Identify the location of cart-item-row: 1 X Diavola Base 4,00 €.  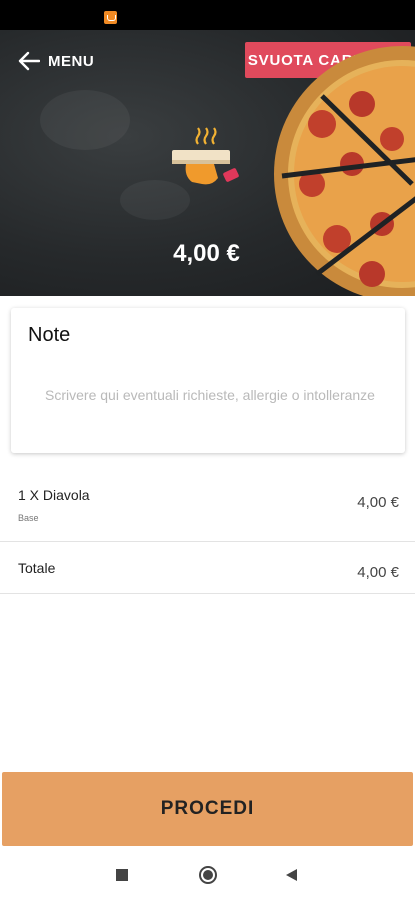
(207, 506).